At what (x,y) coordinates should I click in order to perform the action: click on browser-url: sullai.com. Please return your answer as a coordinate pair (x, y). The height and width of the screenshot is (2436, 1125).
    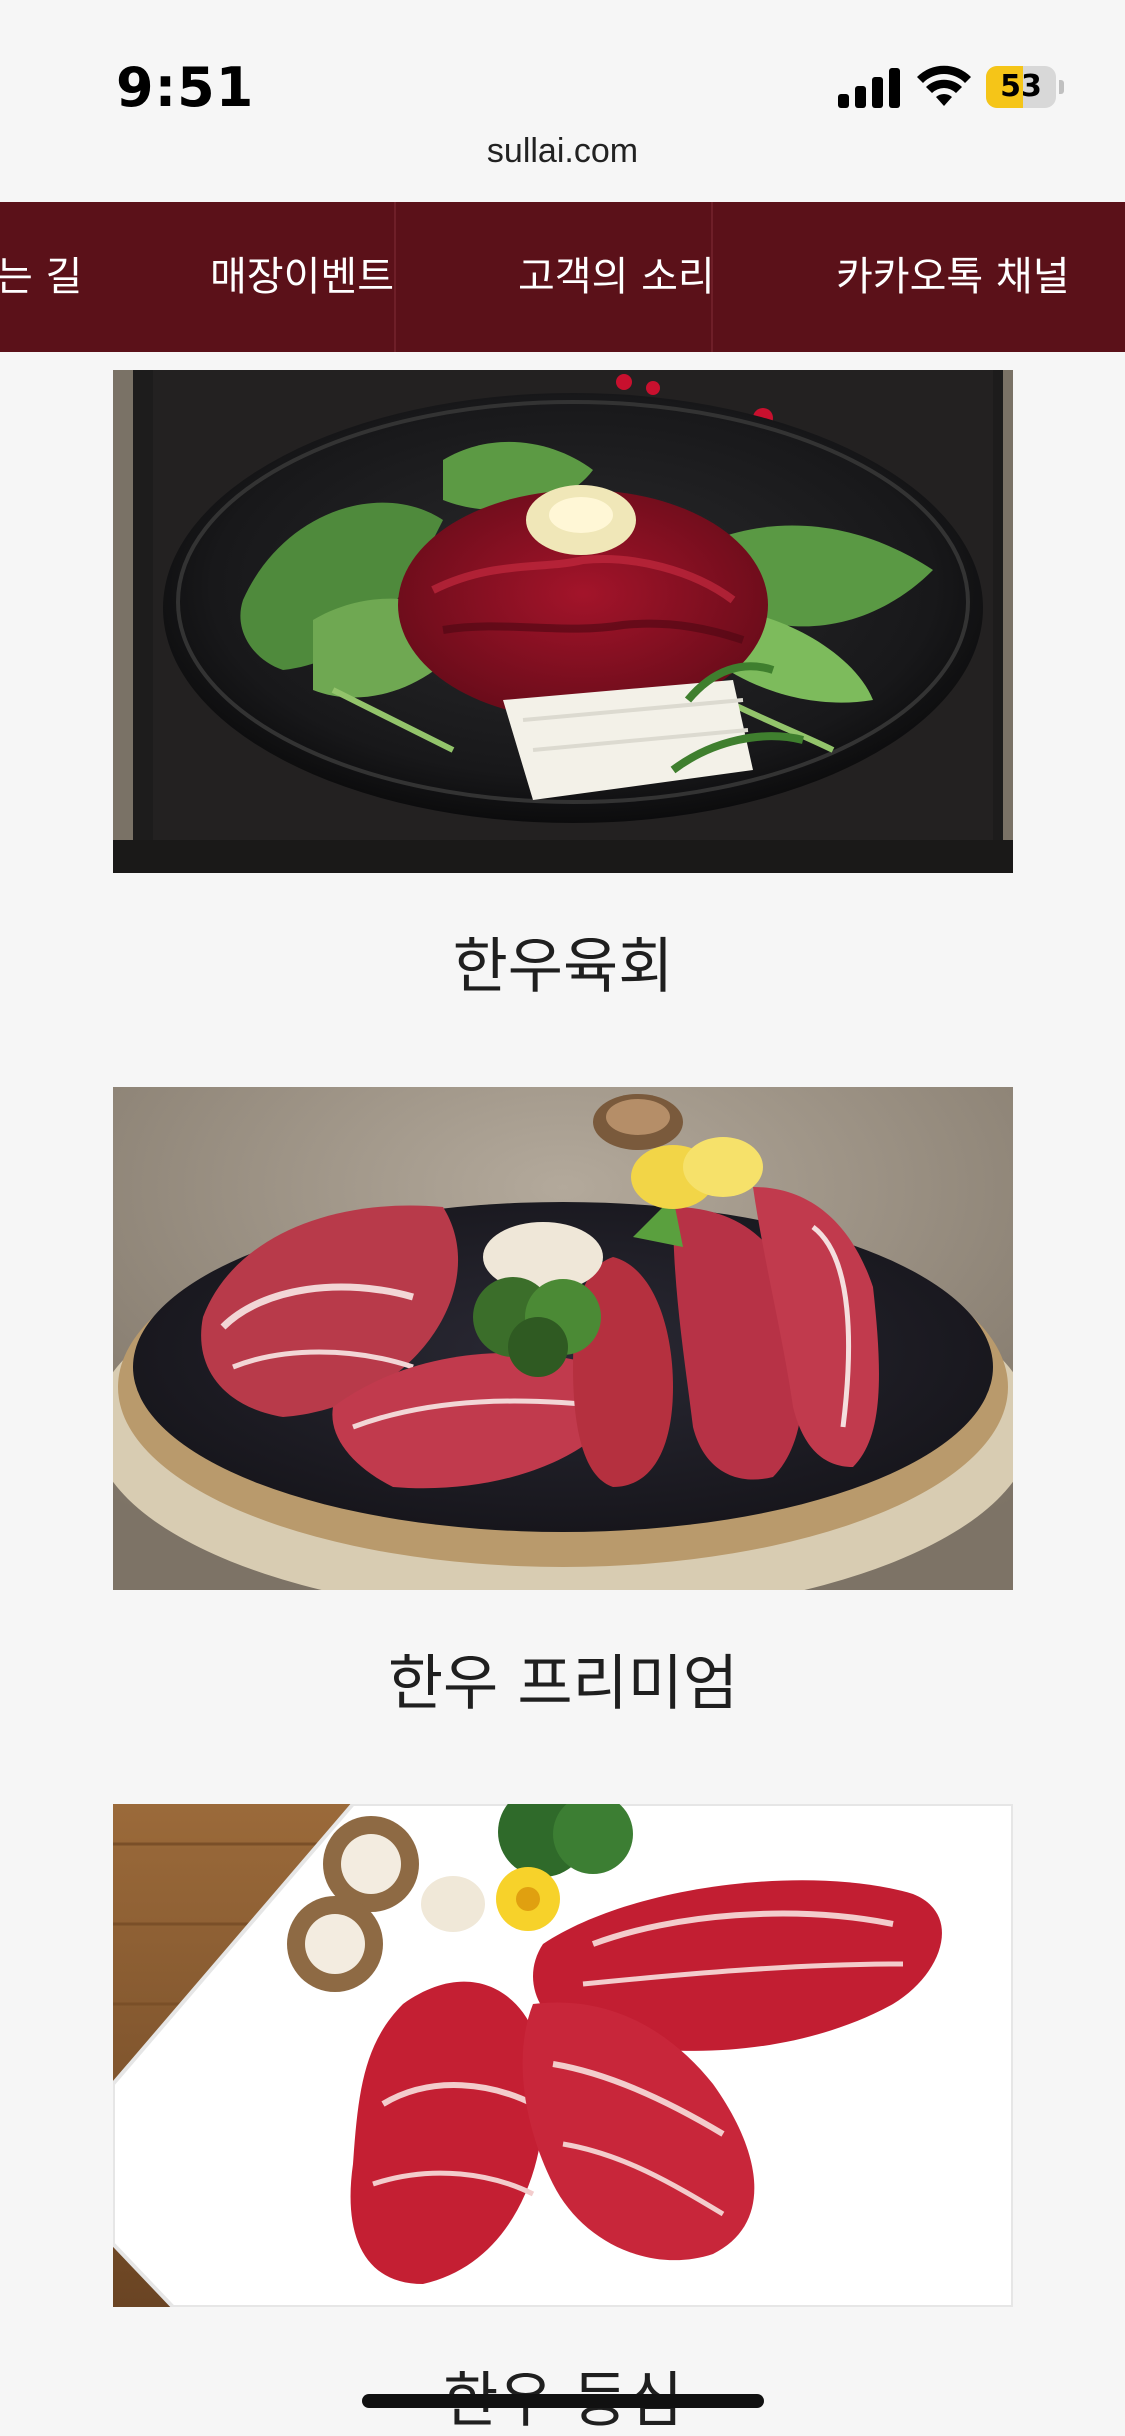
    Looking at the image, I should click on (562, 157).